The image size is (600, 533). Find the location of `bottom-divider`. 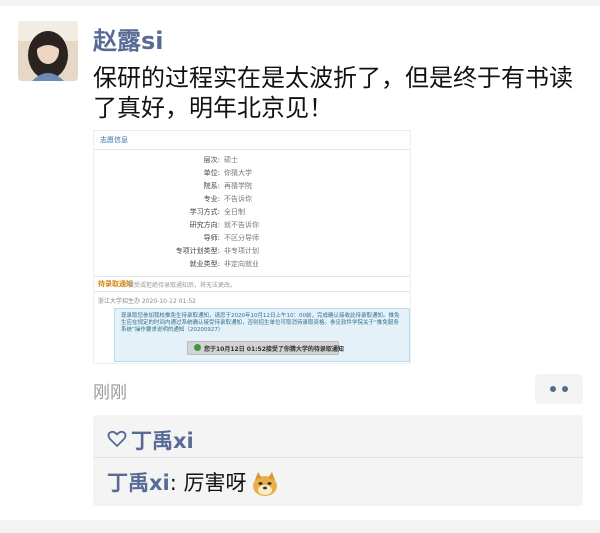

bottom-divider is located at coordinates (300, 526).